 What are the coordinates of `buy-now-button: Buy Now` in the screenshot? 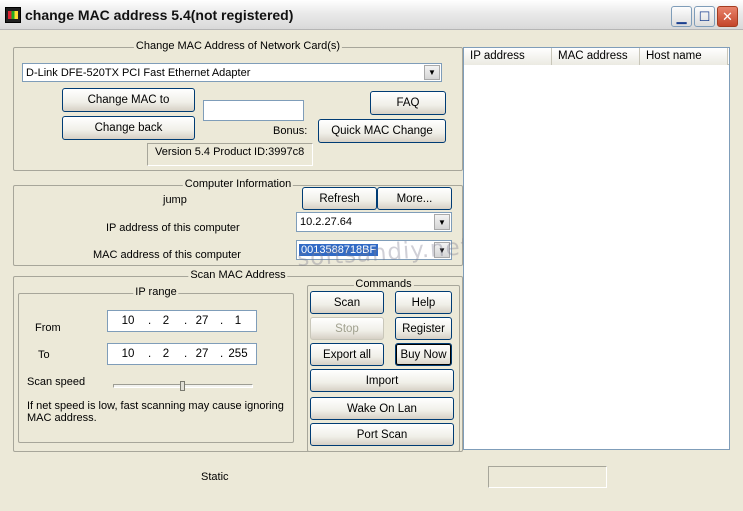 It's located at (423, 354).